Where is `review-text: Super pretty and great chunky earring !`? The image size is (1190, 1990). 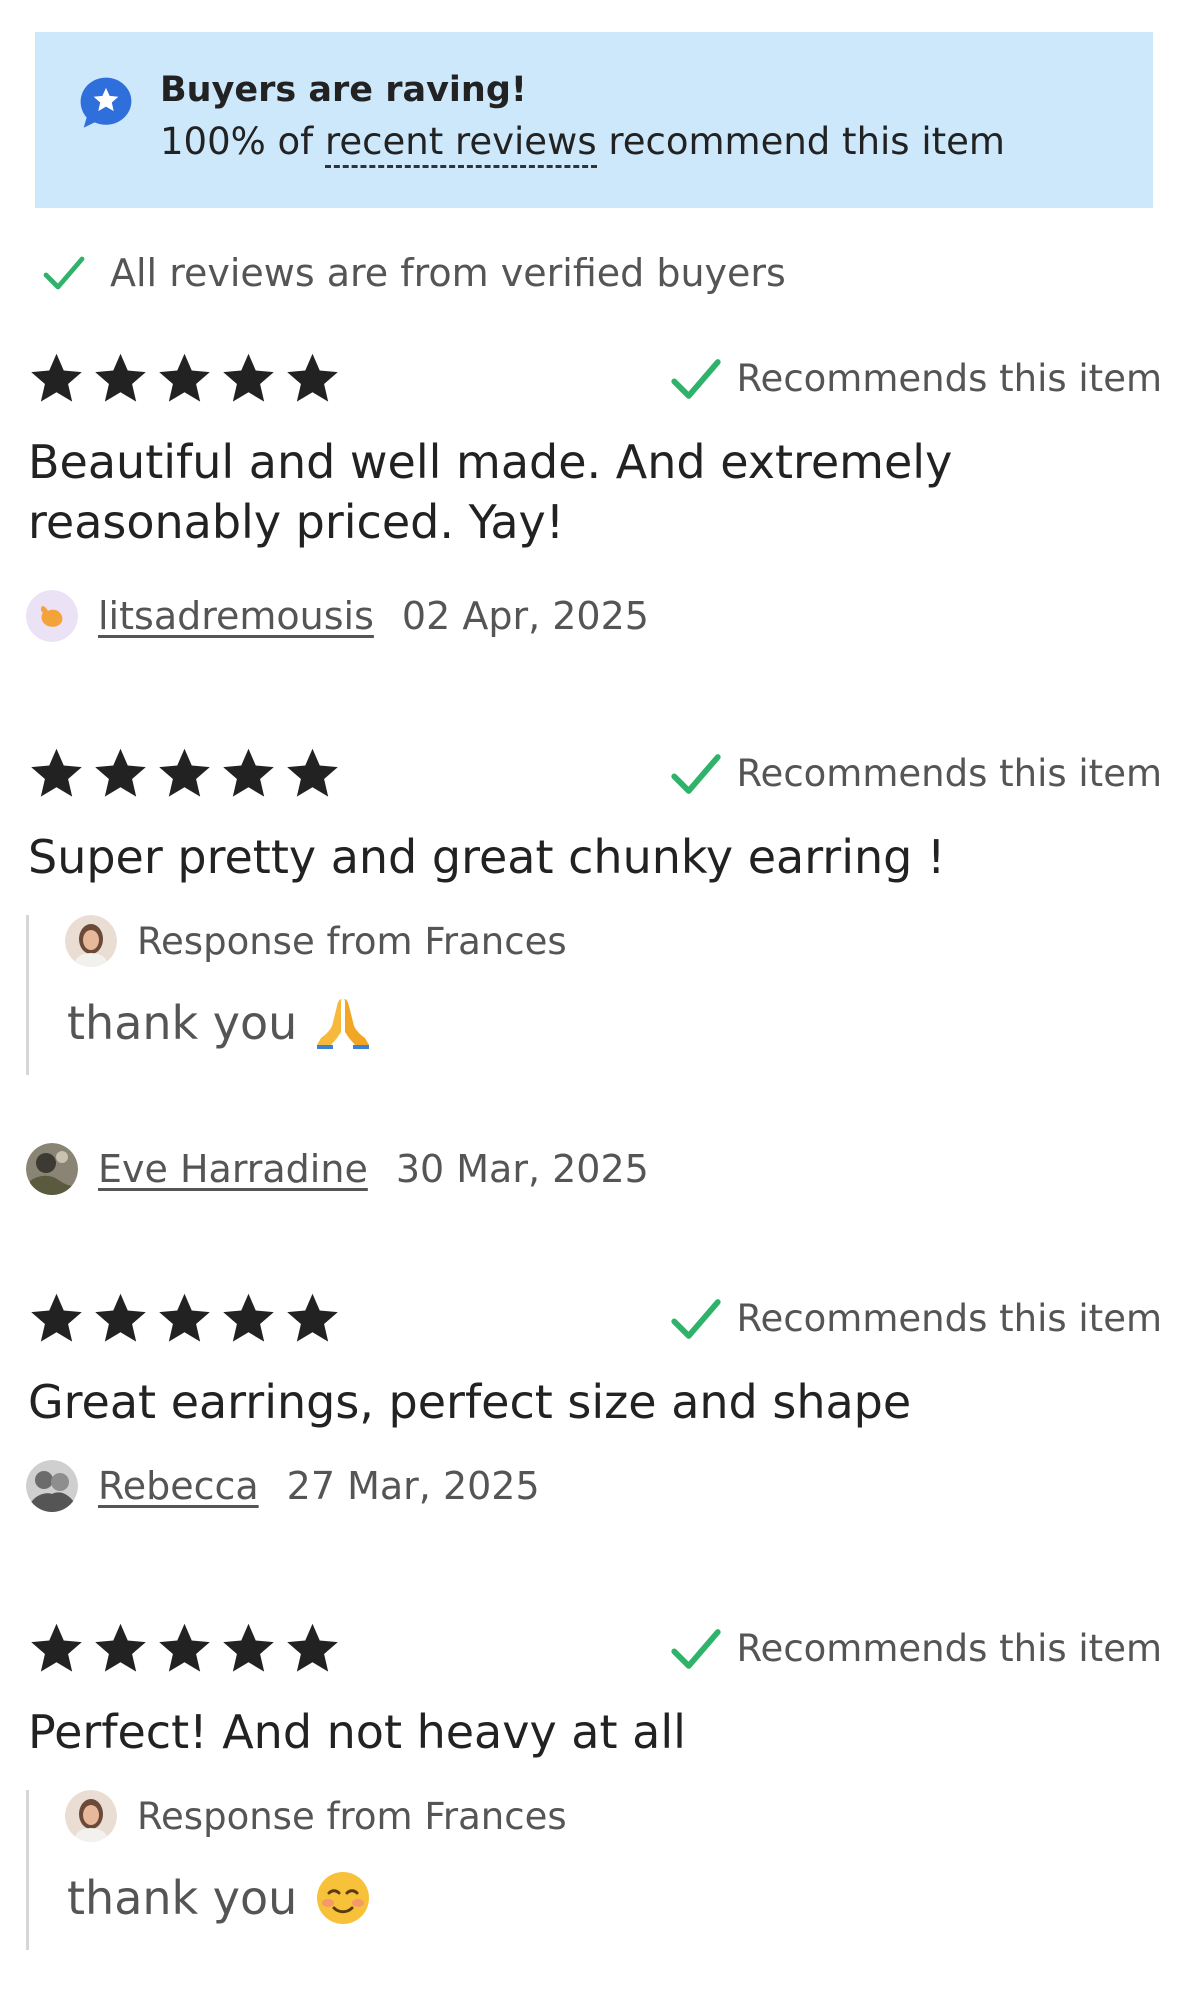 review-text: Super pretty and great chunky earring ! is located at coordinates (487, 857).